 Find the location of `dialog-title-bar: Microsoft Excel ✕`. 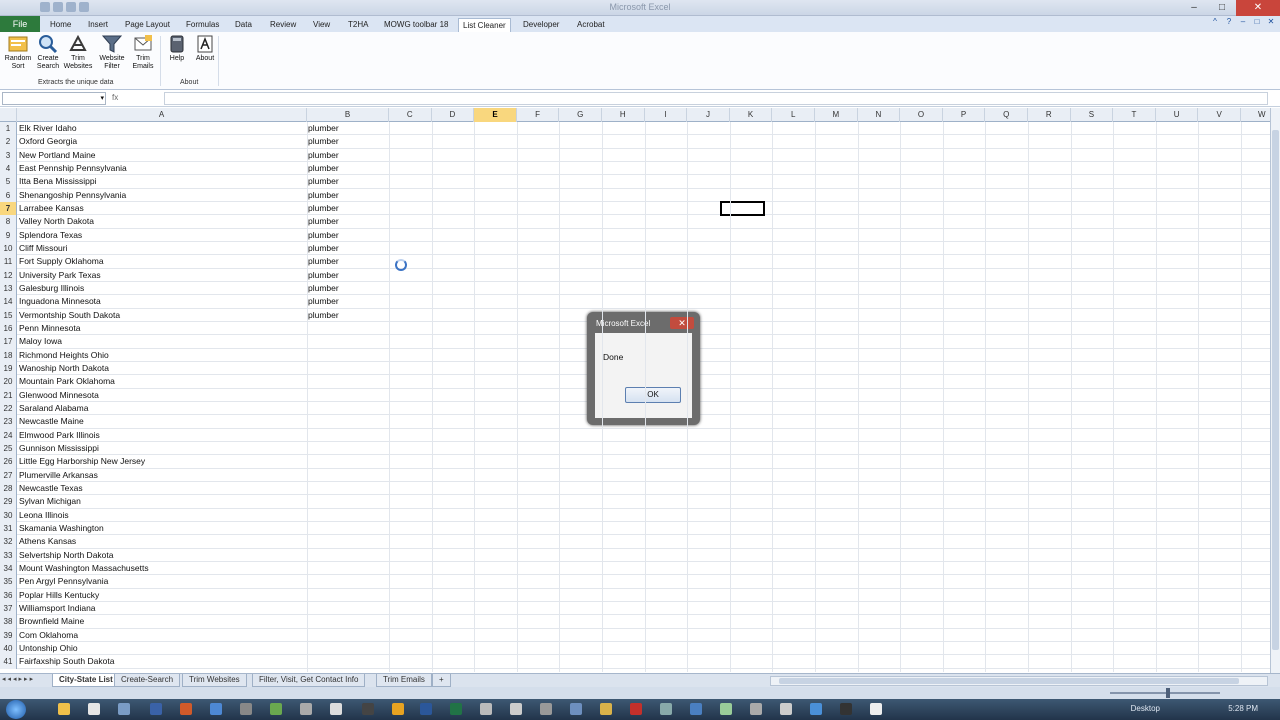

dialog-title-bar: Microsoft Excel ✕ is located at coordinates (643, 324).